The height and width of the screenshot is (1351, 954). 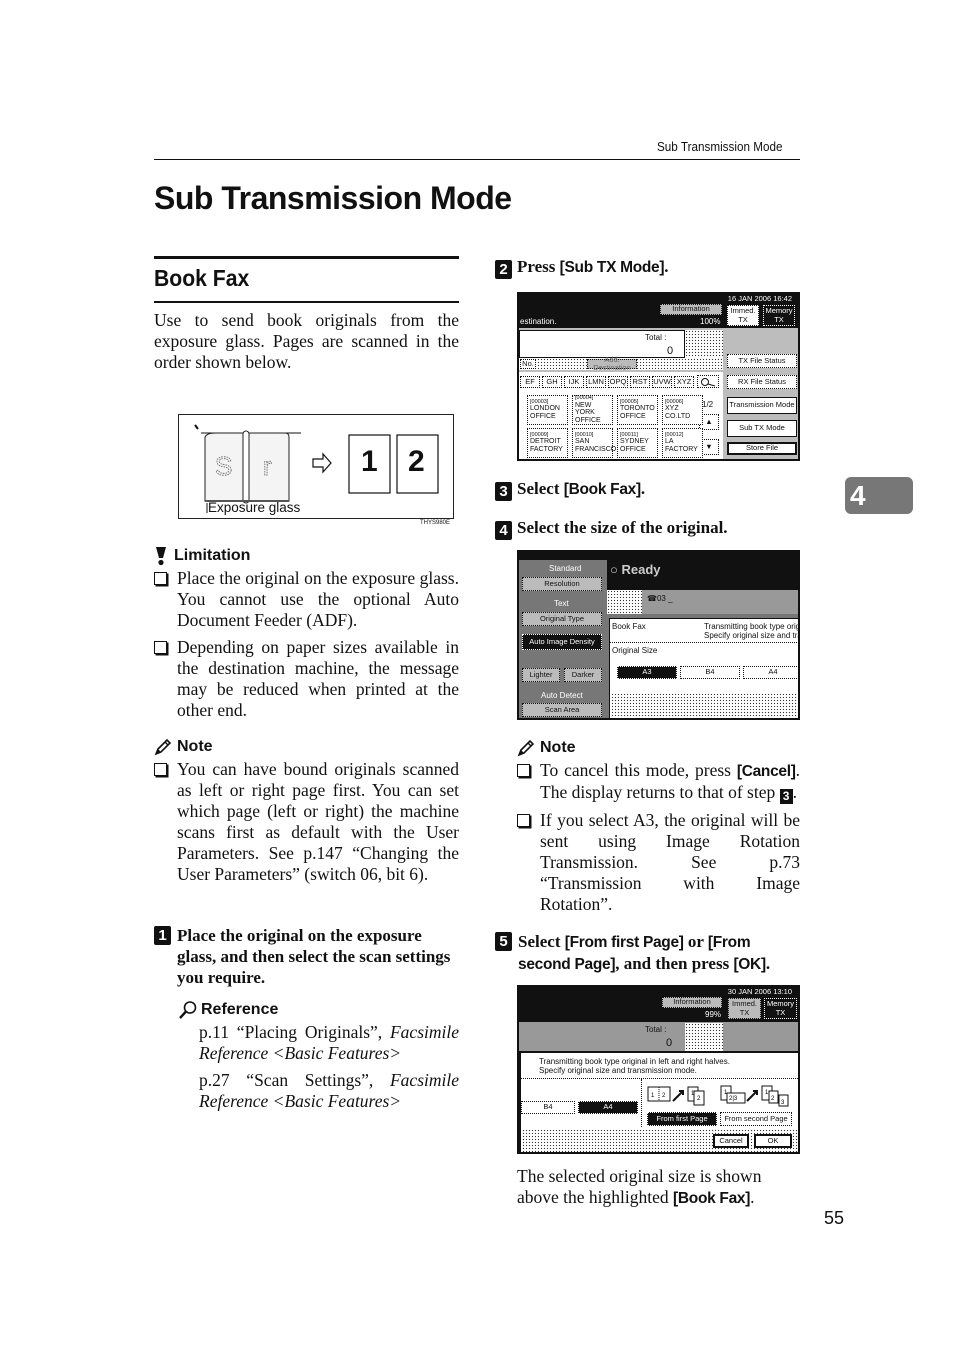 I want to click on arrow-down-icon: ▼, so click(x=709, y=446).